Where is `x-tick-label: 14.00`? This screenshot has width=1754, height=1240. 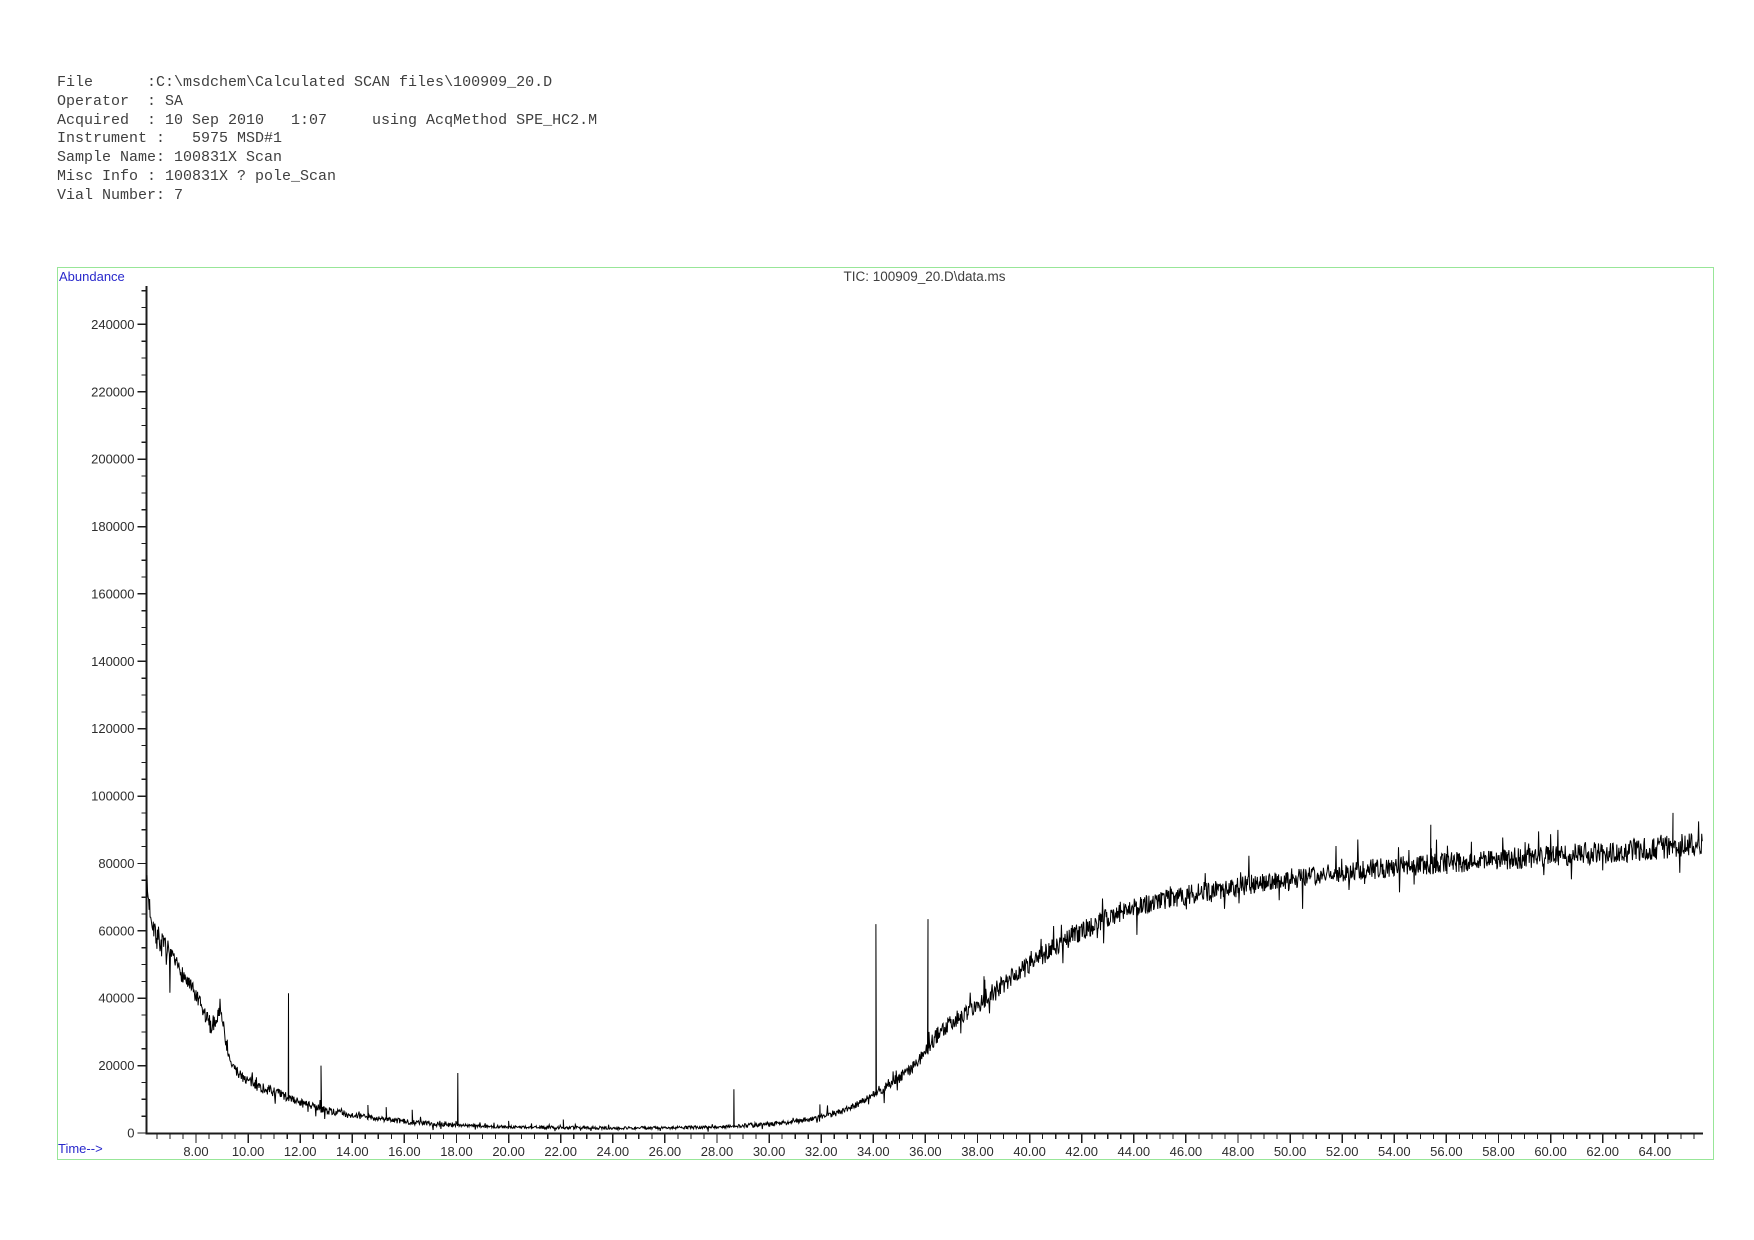
x-tick-label: 14.00 is located at coordinates (352, 1151).